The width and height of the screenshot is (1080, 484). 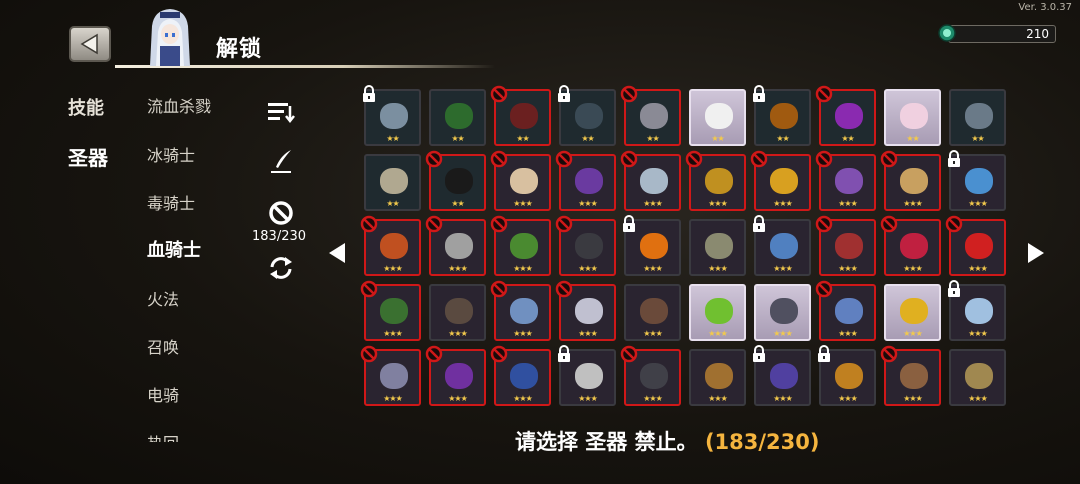 What do you see at coordinates (1036, 253) in the screenshot?
I see `next-page-arrow-icon` at bounding box center [1036, 253].